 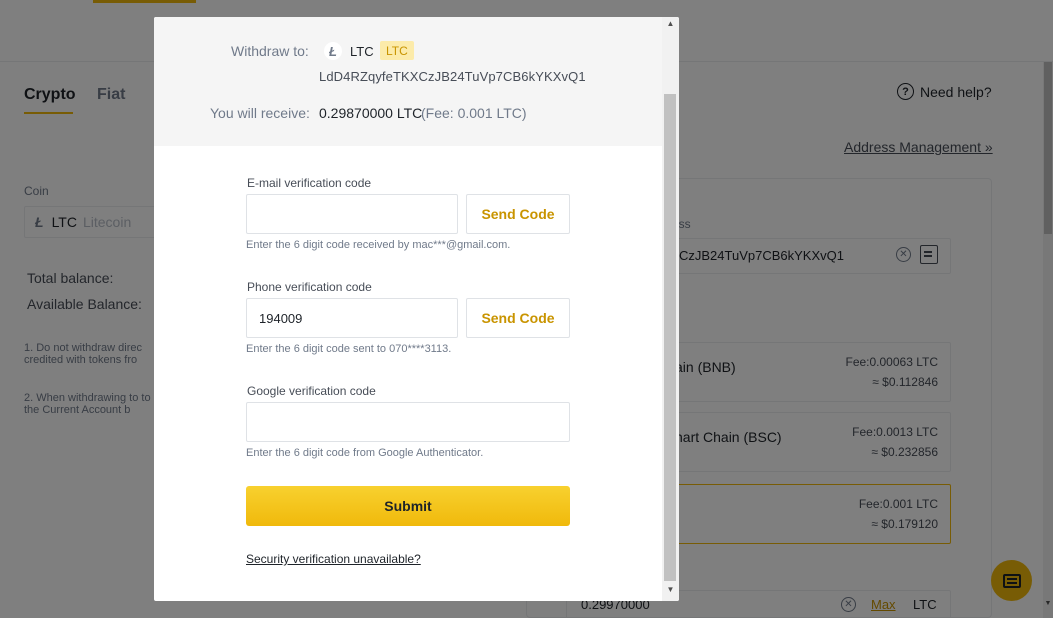 What do you see at coordinates (311, 391) in the screenshot?
I see `google-code-label: Google verification code` at bounding box center [311, 391].